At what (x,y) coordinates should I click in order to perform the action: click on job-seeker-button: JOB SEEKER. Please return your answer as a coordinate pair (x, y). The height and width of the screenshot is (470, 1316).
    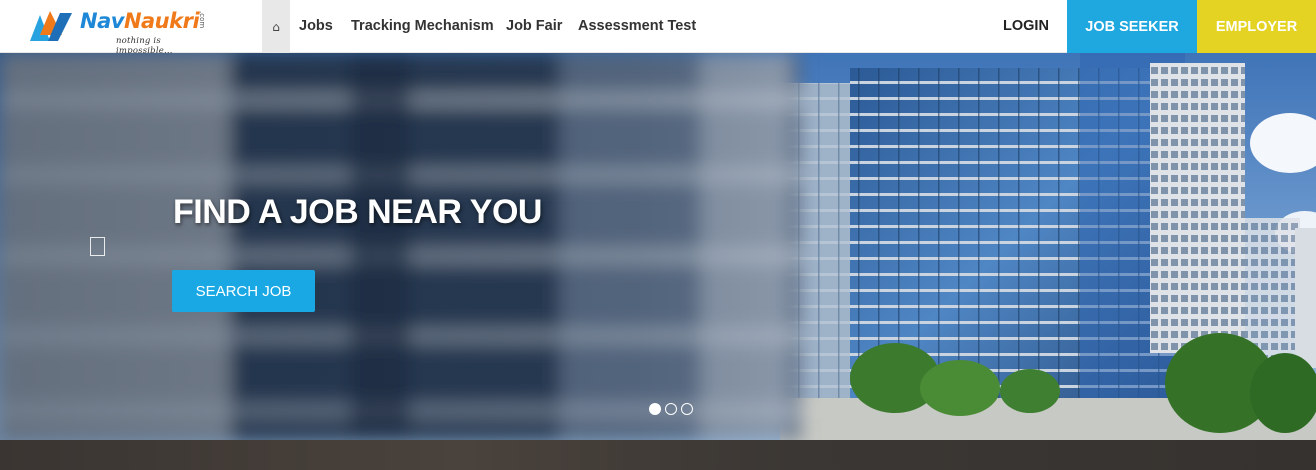
    Looking at the image, I should click on (1132, 26).